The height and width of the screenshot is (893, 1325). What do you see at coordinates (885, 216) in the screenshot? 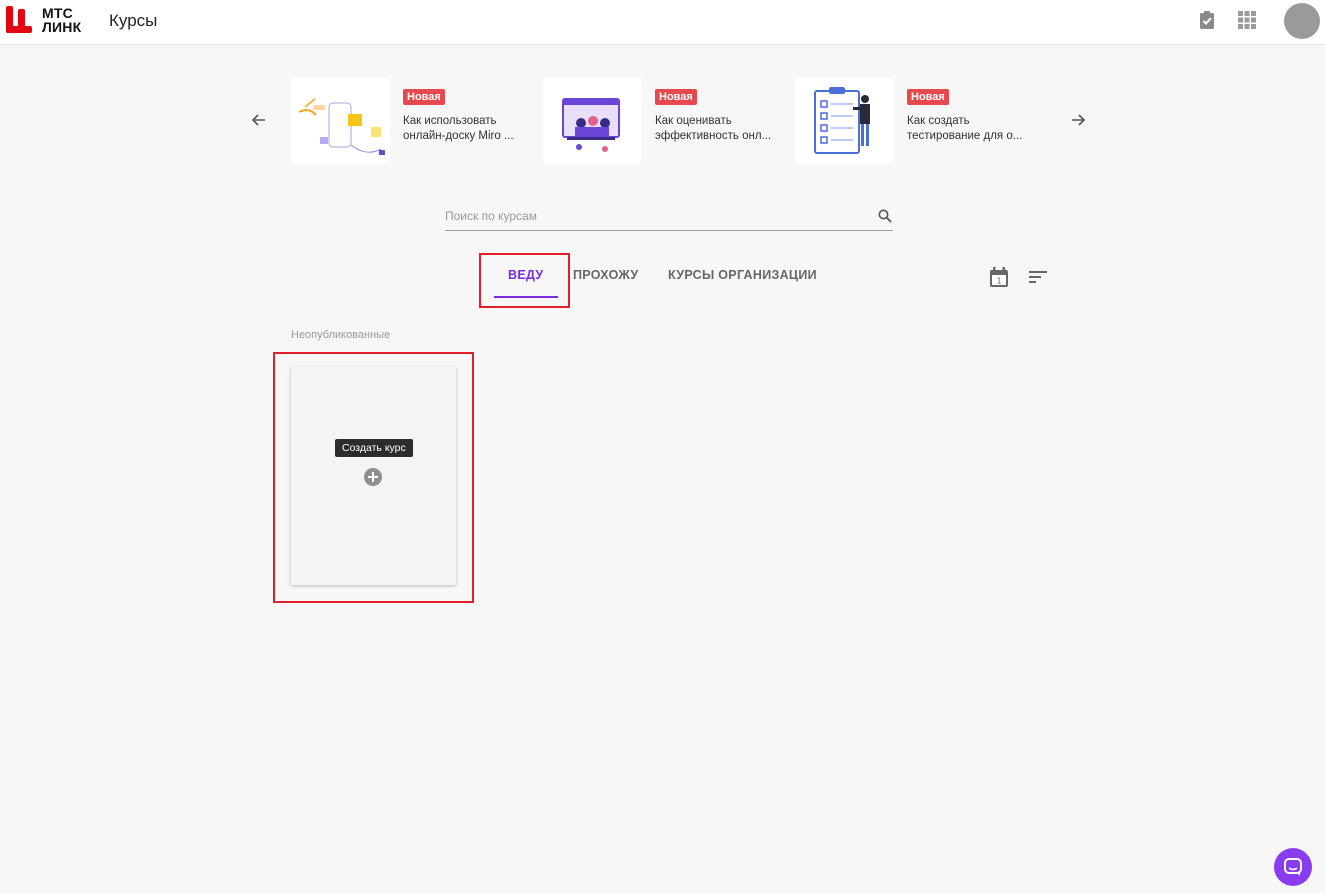
I see `search-icon` at bounding box center [885, 216].